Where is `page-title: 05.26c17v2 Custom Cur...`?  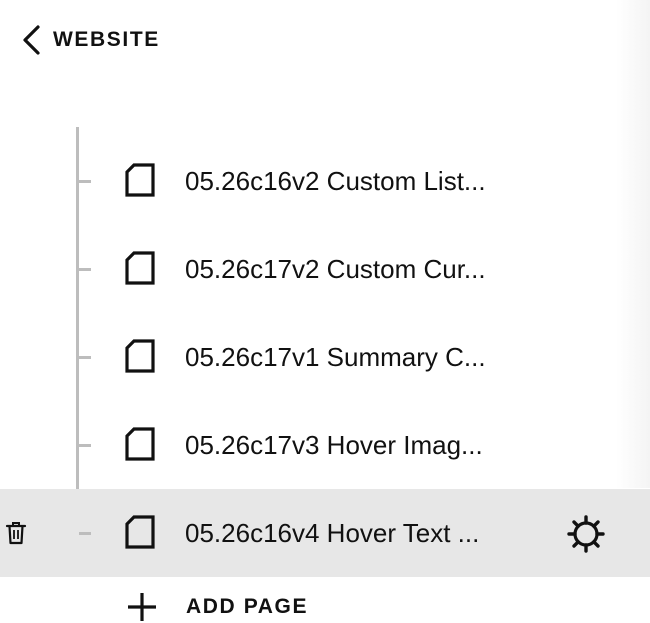
page-title: 05.26c17v2 Custom Cur... is located at coordinates (335, 269).